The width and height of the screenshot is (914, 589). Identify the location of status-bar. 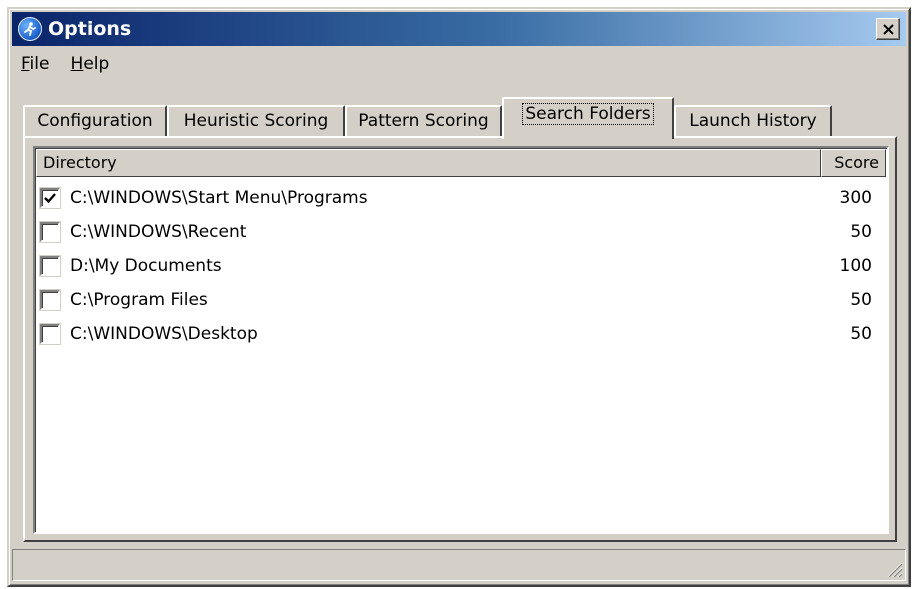
(459, 565).